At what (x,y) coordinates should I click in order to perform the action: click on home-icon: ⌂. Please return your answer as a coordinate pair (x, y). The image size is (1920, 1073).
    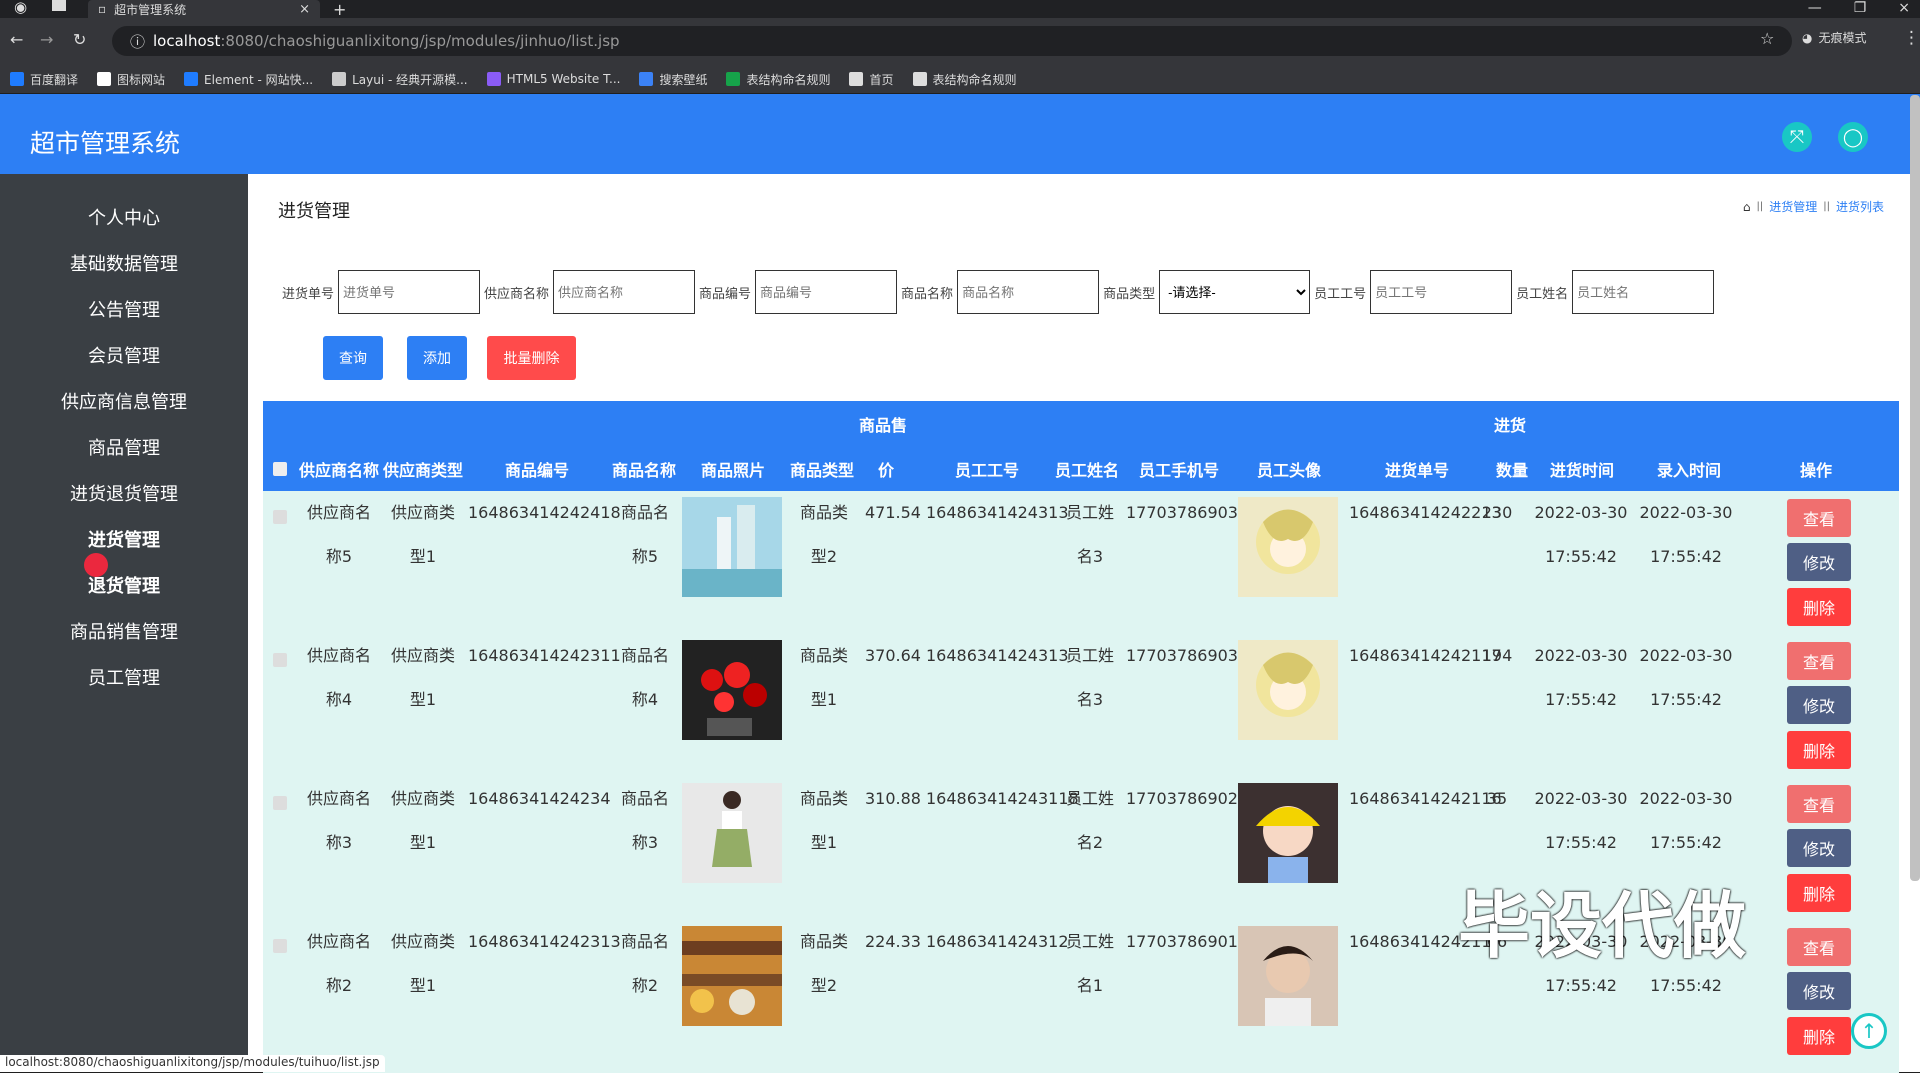
    Looking at the image, I should click on (1747, 207).